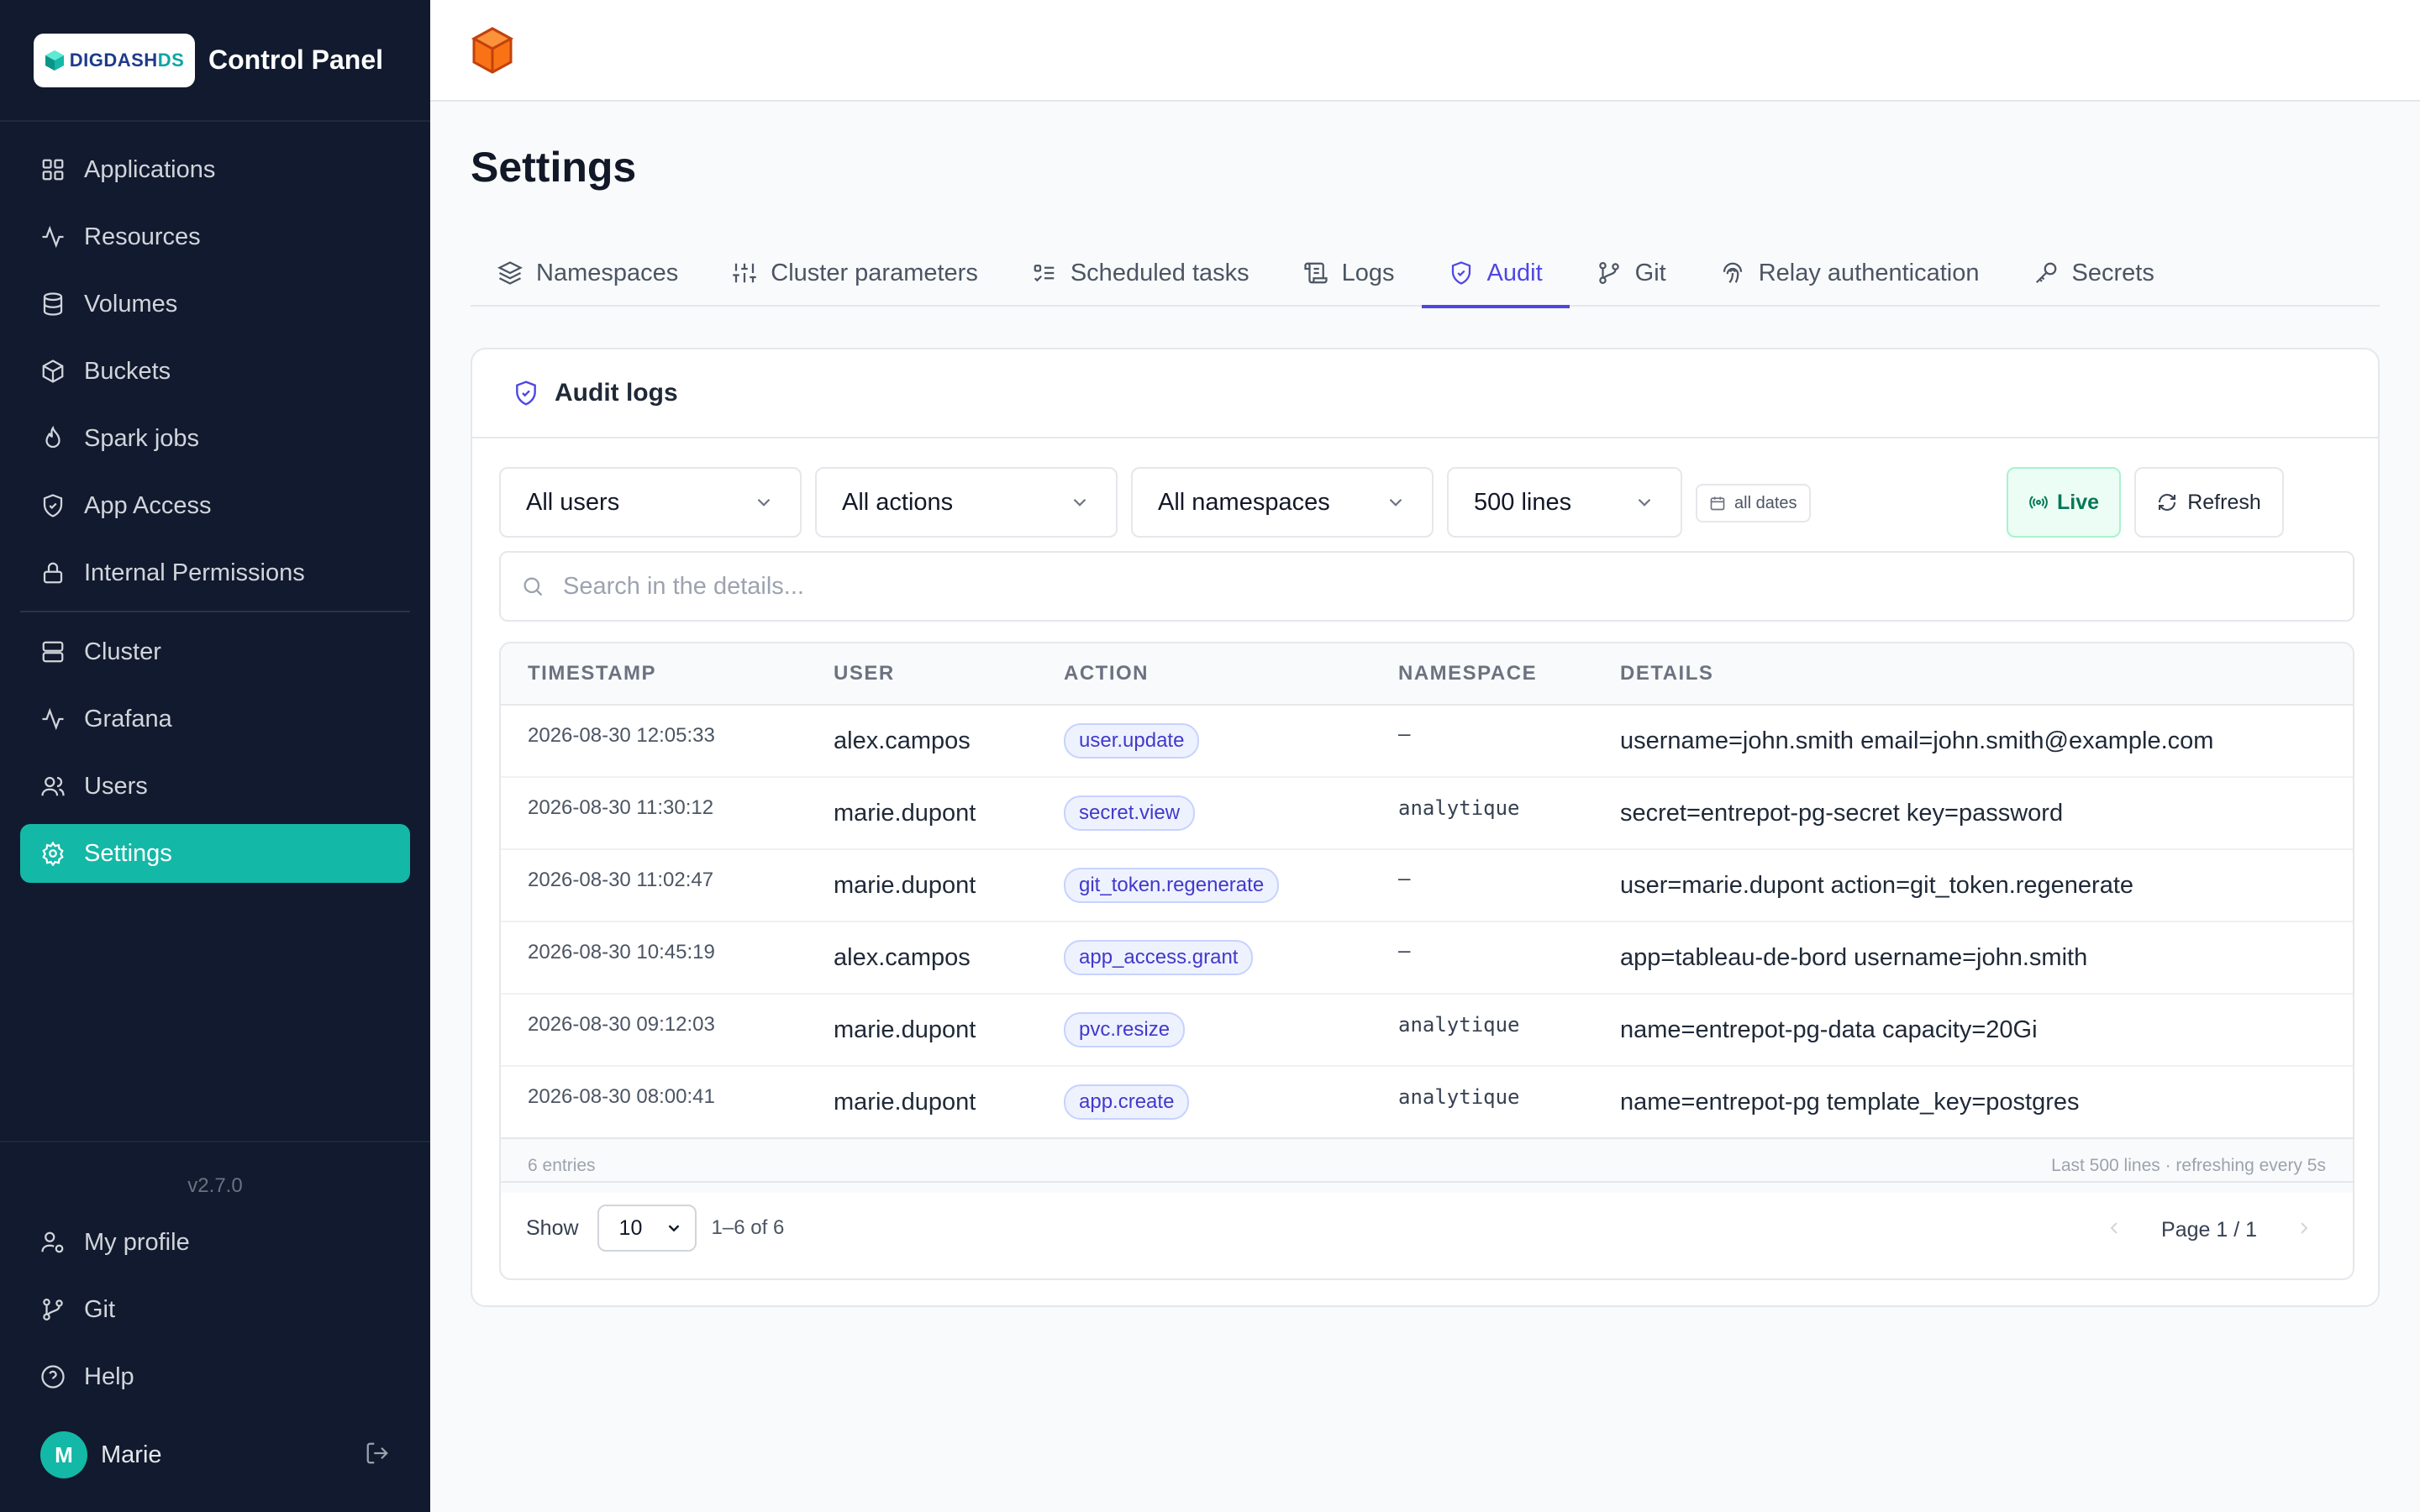  I want to click on refresh-label: Refresh, so click(2224, 502).